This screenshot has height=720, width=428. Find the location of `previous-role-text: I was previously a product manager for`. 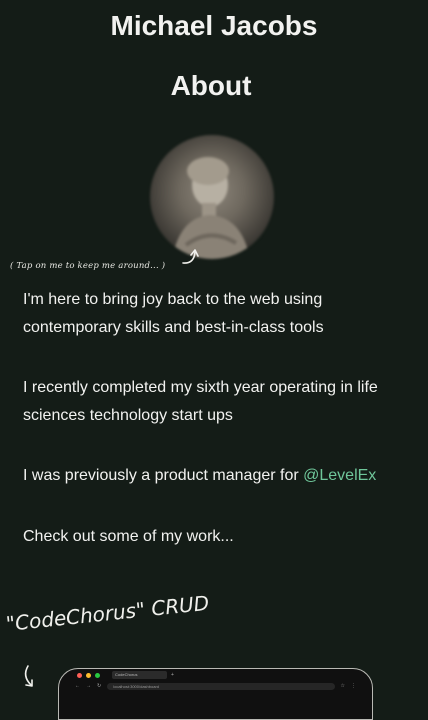

previous-role-text: I was previously a product manager for is located at coordinates (163, 475).